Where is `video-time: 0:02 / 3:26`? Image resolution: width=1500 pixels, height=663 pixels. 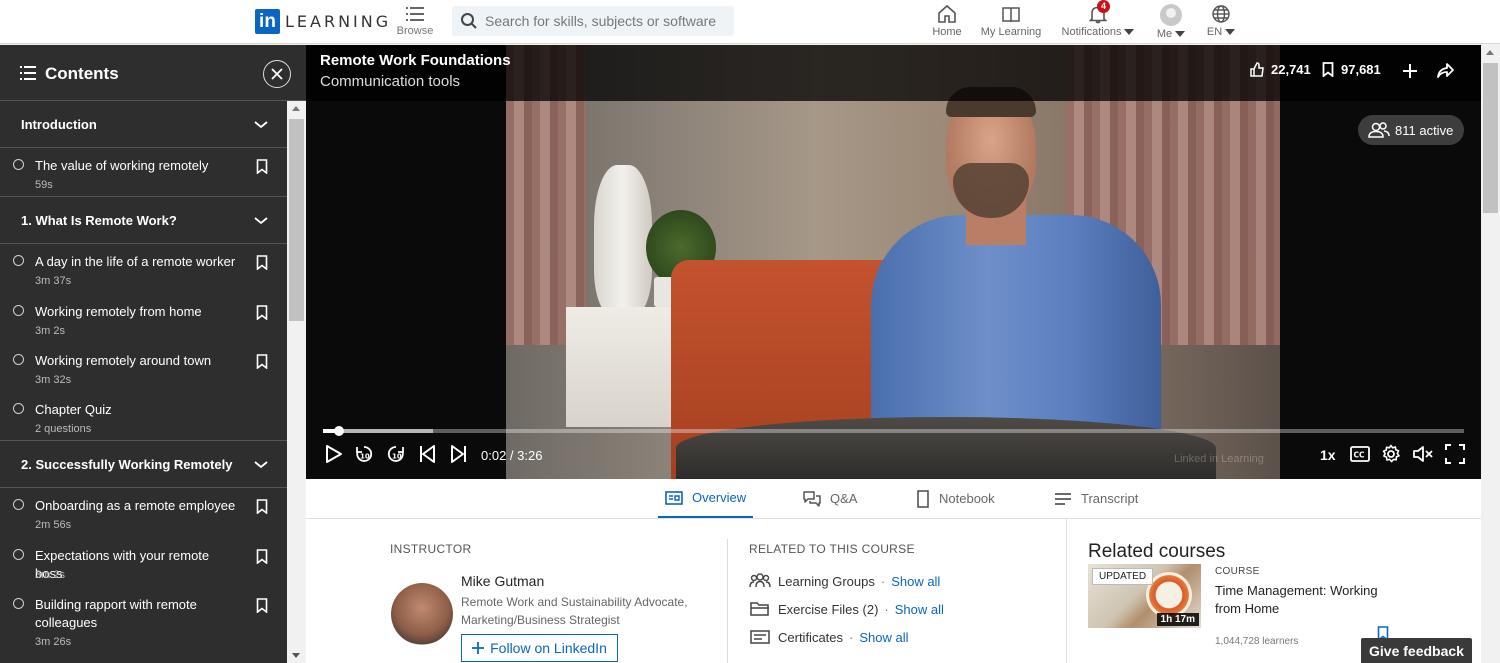
video-time: 0:02 / 3:26 is located at coordinates (512, 455).